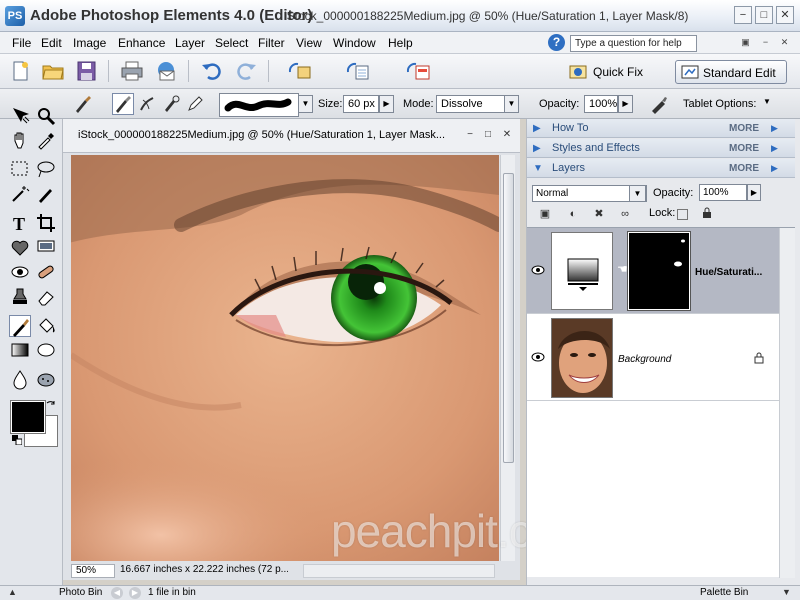  What do you see at coordinates (508, 318) in the screenshot?
I see `vertical-scroll-thumb` at bounding box center [508, 318].